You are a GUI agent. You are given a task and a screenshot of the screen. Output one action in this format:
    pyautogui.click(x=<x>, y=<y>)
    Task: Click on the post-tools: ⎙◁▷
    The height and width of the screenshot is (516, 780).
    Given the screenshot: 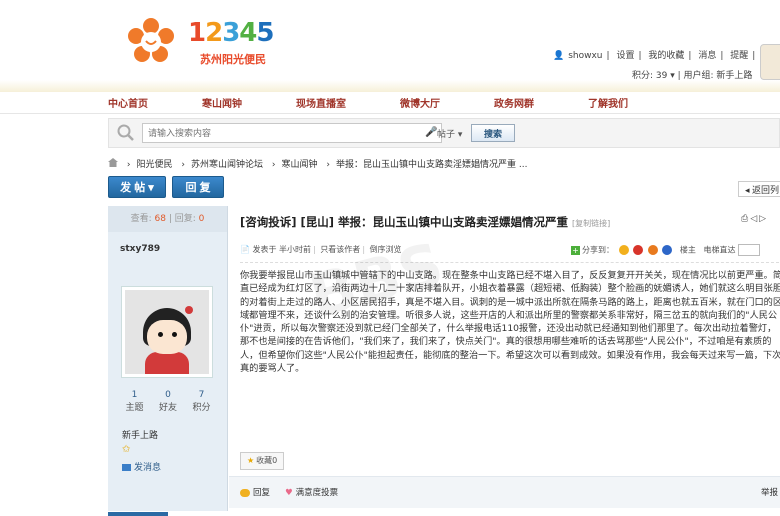 What is the action you would take?
    pyautogui.click(x=754, y=219)
    